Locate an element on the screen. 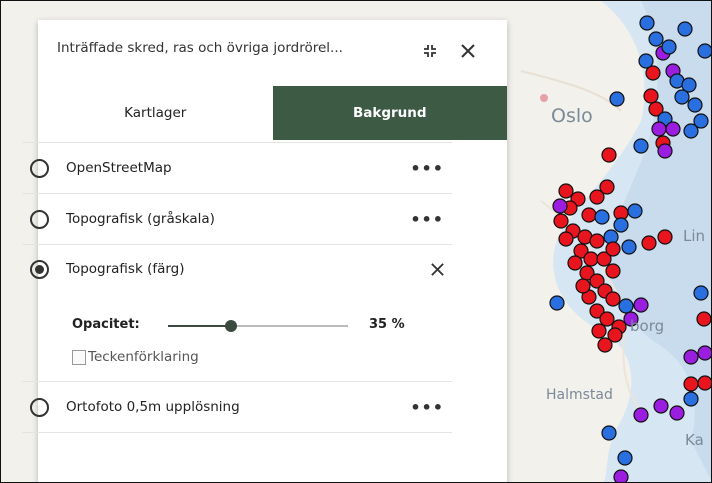  opacity-label: Opacitet: is located at coordinates (106, 324).